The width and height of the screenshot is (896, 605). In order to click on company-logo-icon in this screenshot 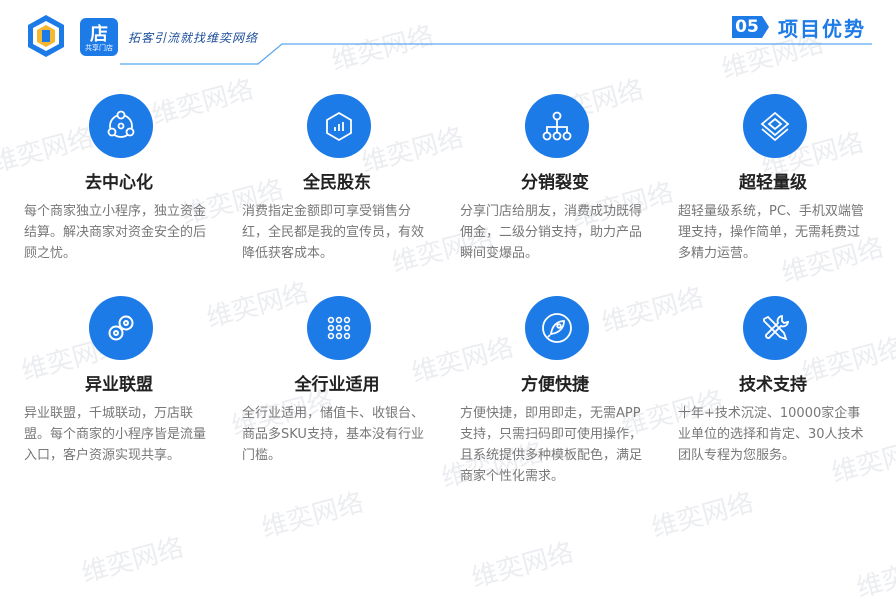, I will do `click(46, 36)`.